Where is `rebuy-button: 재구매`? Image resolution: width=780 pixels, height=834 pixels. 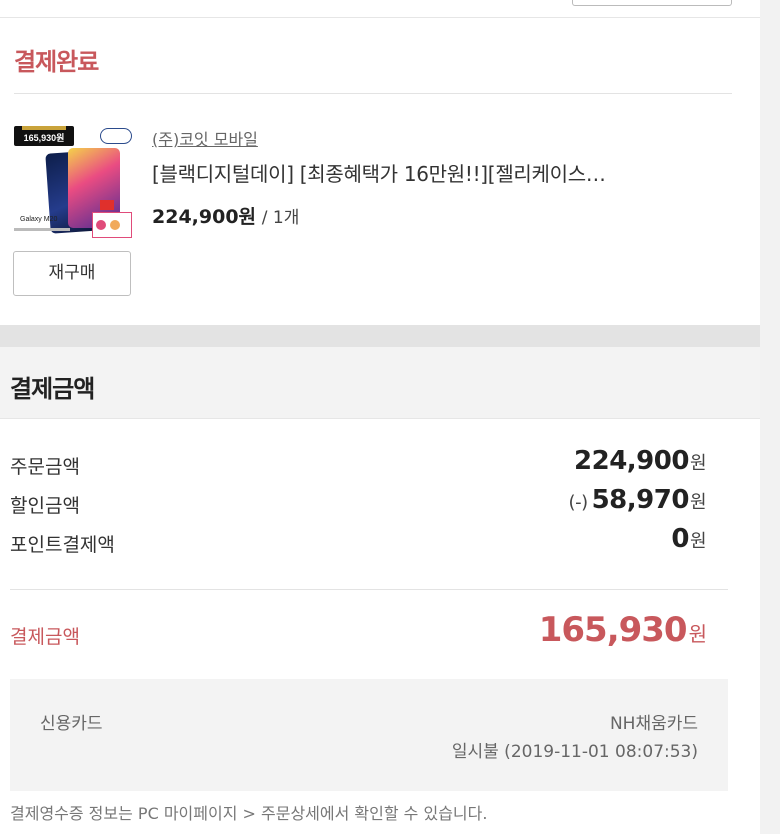 rebuy-button: 재구매 is located at coordinates (72, 273).